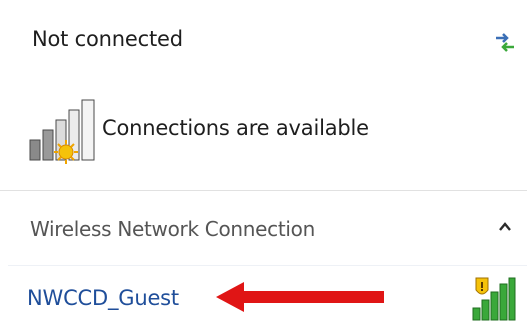 This screenshot has width=527, height=336. What do you see at coordinates (235, 128) in the screenshot?
I see `connections-available-text: Connections are available` at bounding box center [235, 128].